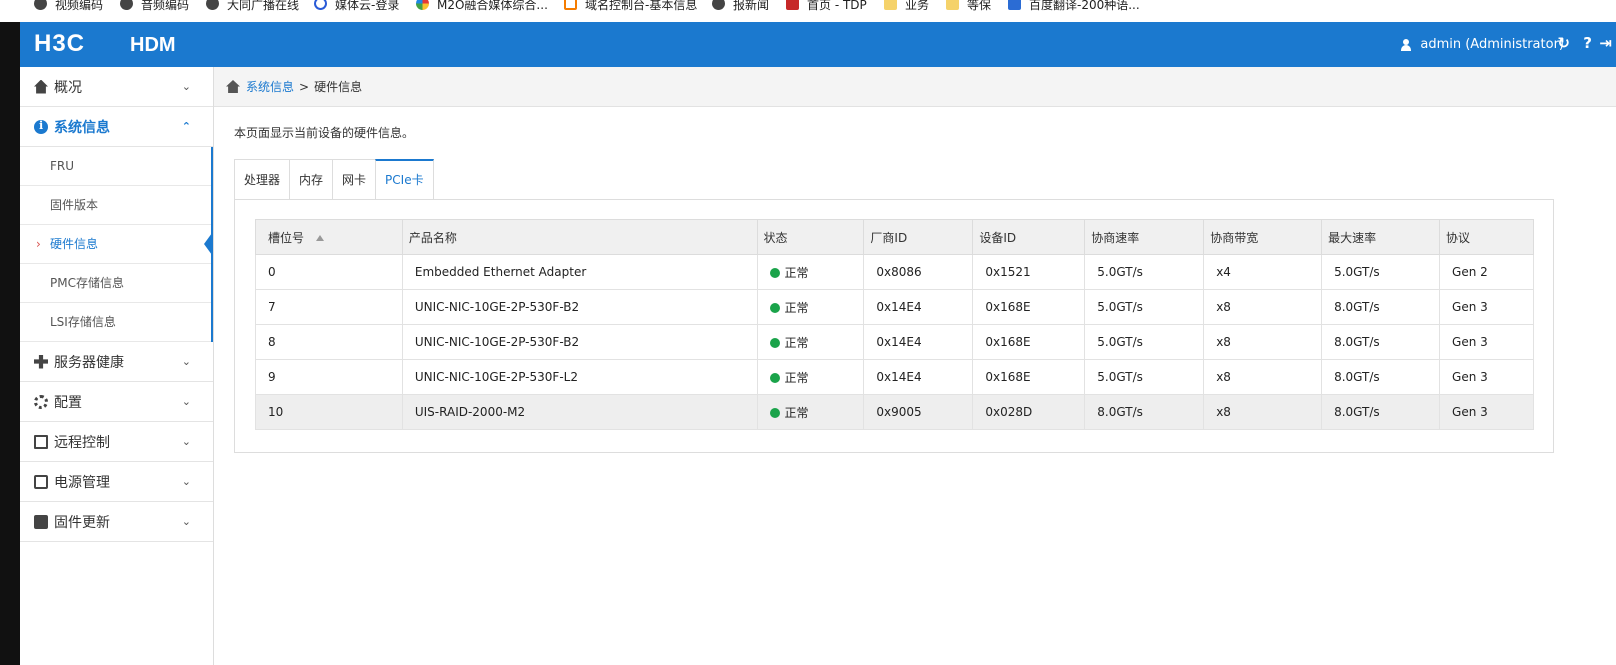 This screenshot has width=1616, height=665. What do you see at coordinates (311, 179) in the screenshot?
I see `tab-memory: 内存` at bounding box center [311, 179].